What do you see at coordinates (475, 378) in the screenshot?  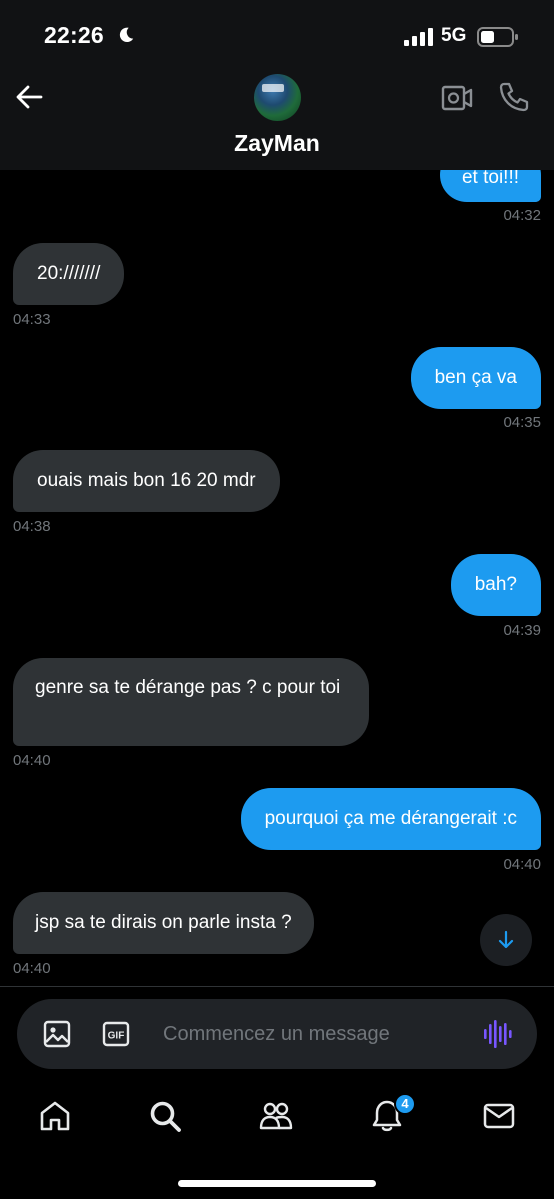 I see `message-bubble-outgoing: ben ça va` at bounding box center [475, 378].